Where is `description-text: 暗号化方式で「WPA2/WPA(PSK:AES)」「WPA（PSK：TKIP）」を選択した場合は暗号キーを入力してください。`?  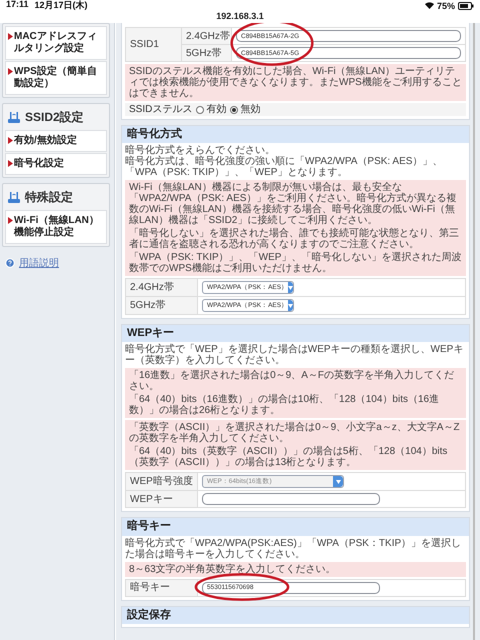 description-text: 暗号化方式で「WPA2/WPA(PSK:AES)」「WPA（PSK：TKIP）」を選択した場合は暗号キーを入力してください。 is located at coordinates (293, 549).